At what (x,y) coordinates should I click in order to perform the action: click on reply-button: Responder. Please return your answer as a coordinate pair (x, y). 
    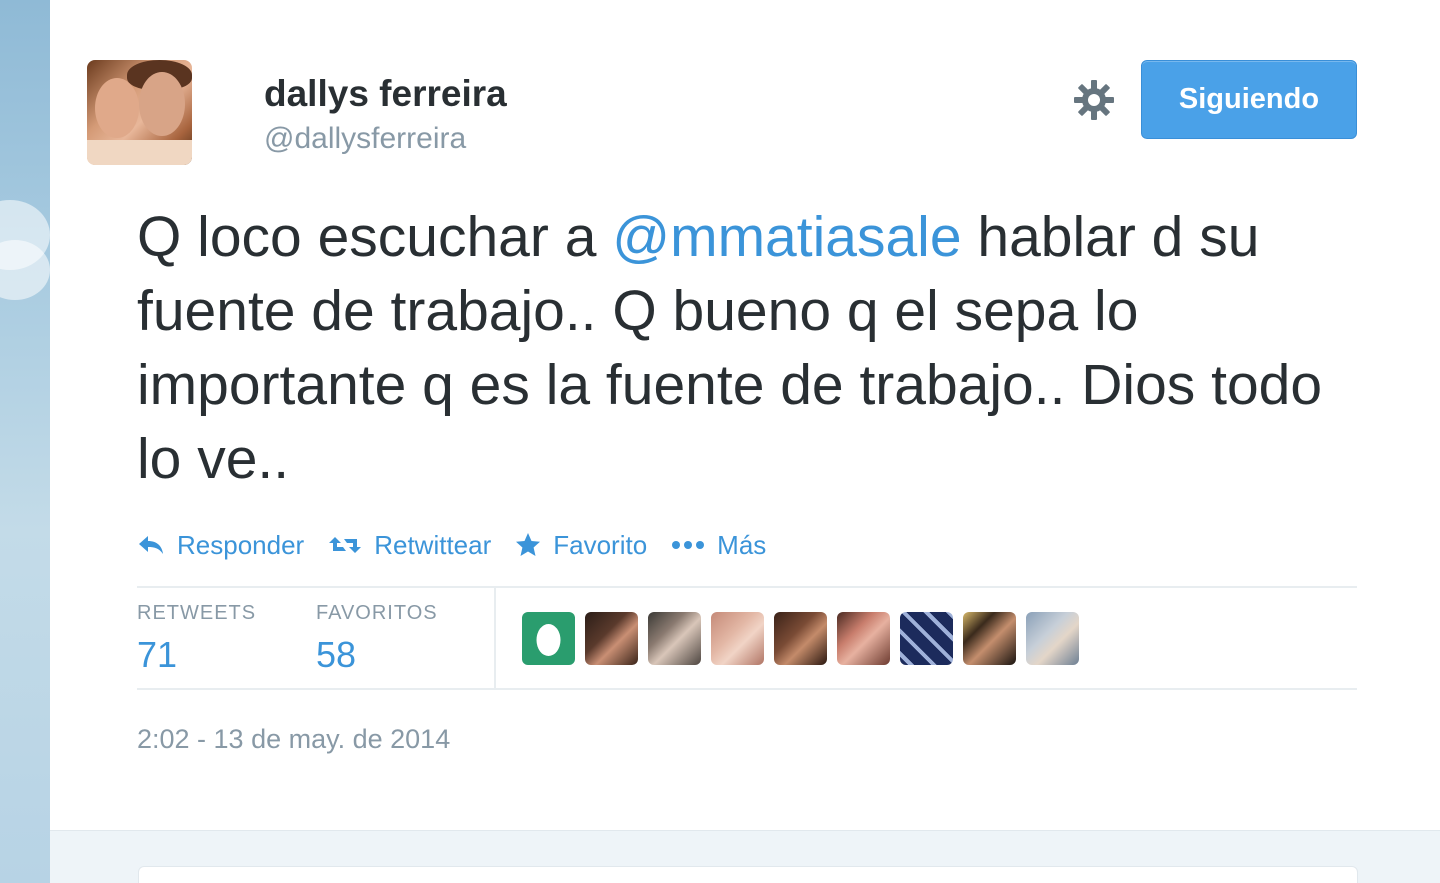
    Looking at the image, I should click on (220, 545).